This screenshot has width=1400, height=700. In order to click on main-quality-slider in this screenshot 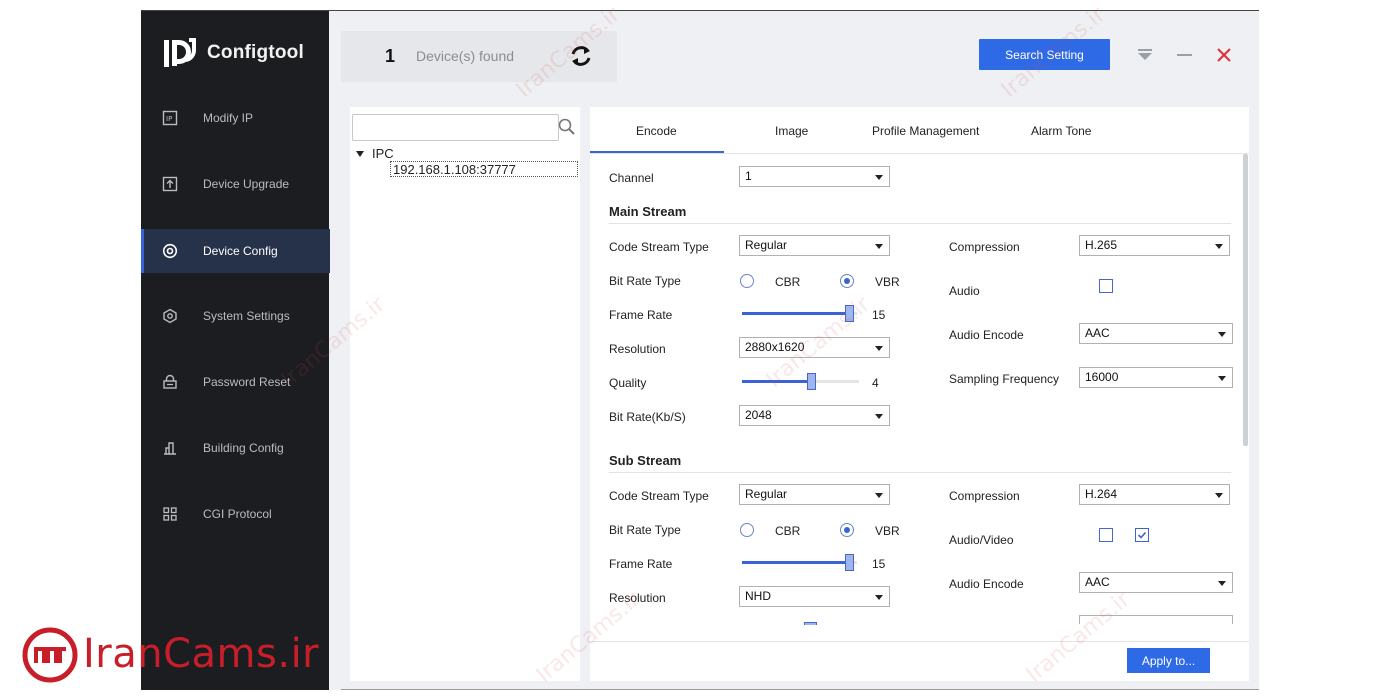, I will do `click(811, 381)`.